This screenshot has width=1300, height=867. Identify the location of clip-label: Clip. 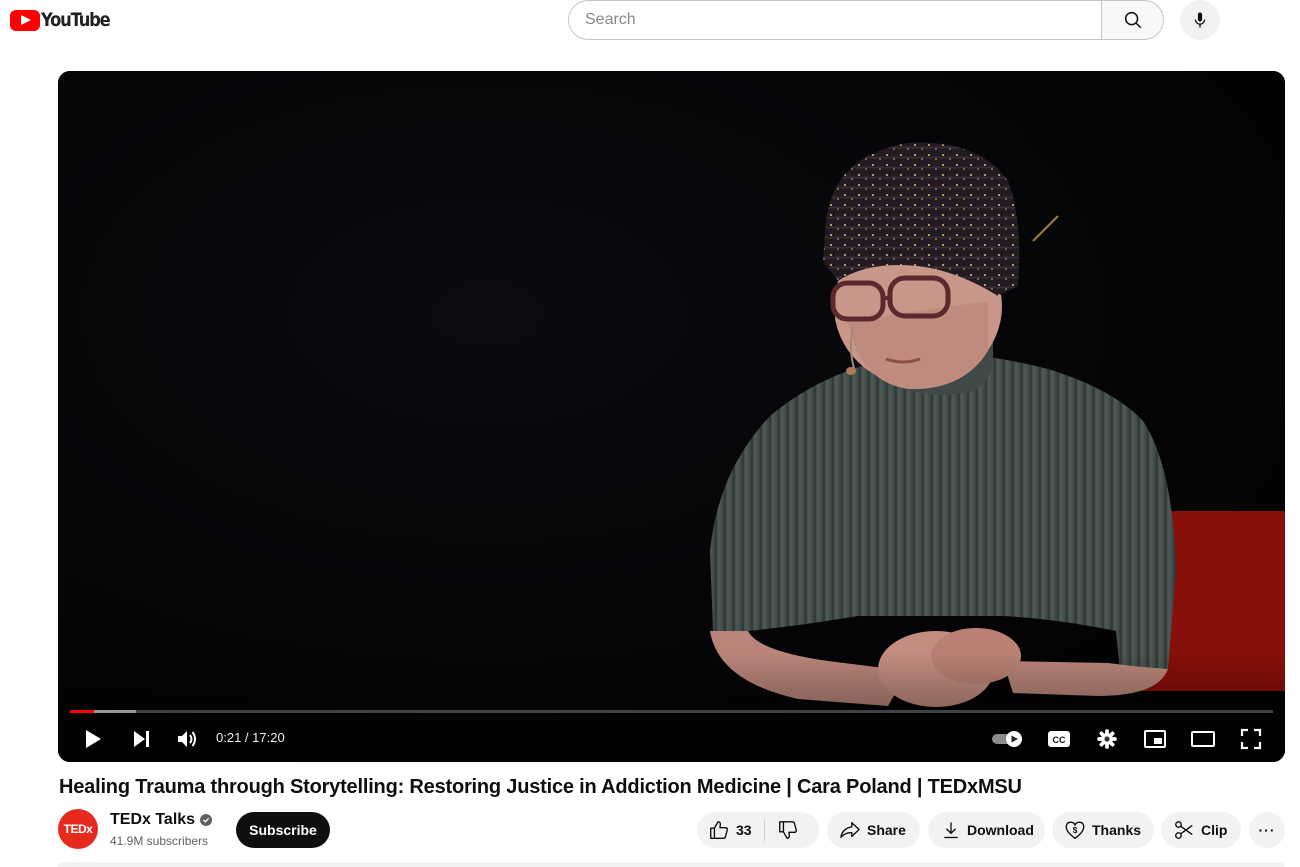
(1214, 830).